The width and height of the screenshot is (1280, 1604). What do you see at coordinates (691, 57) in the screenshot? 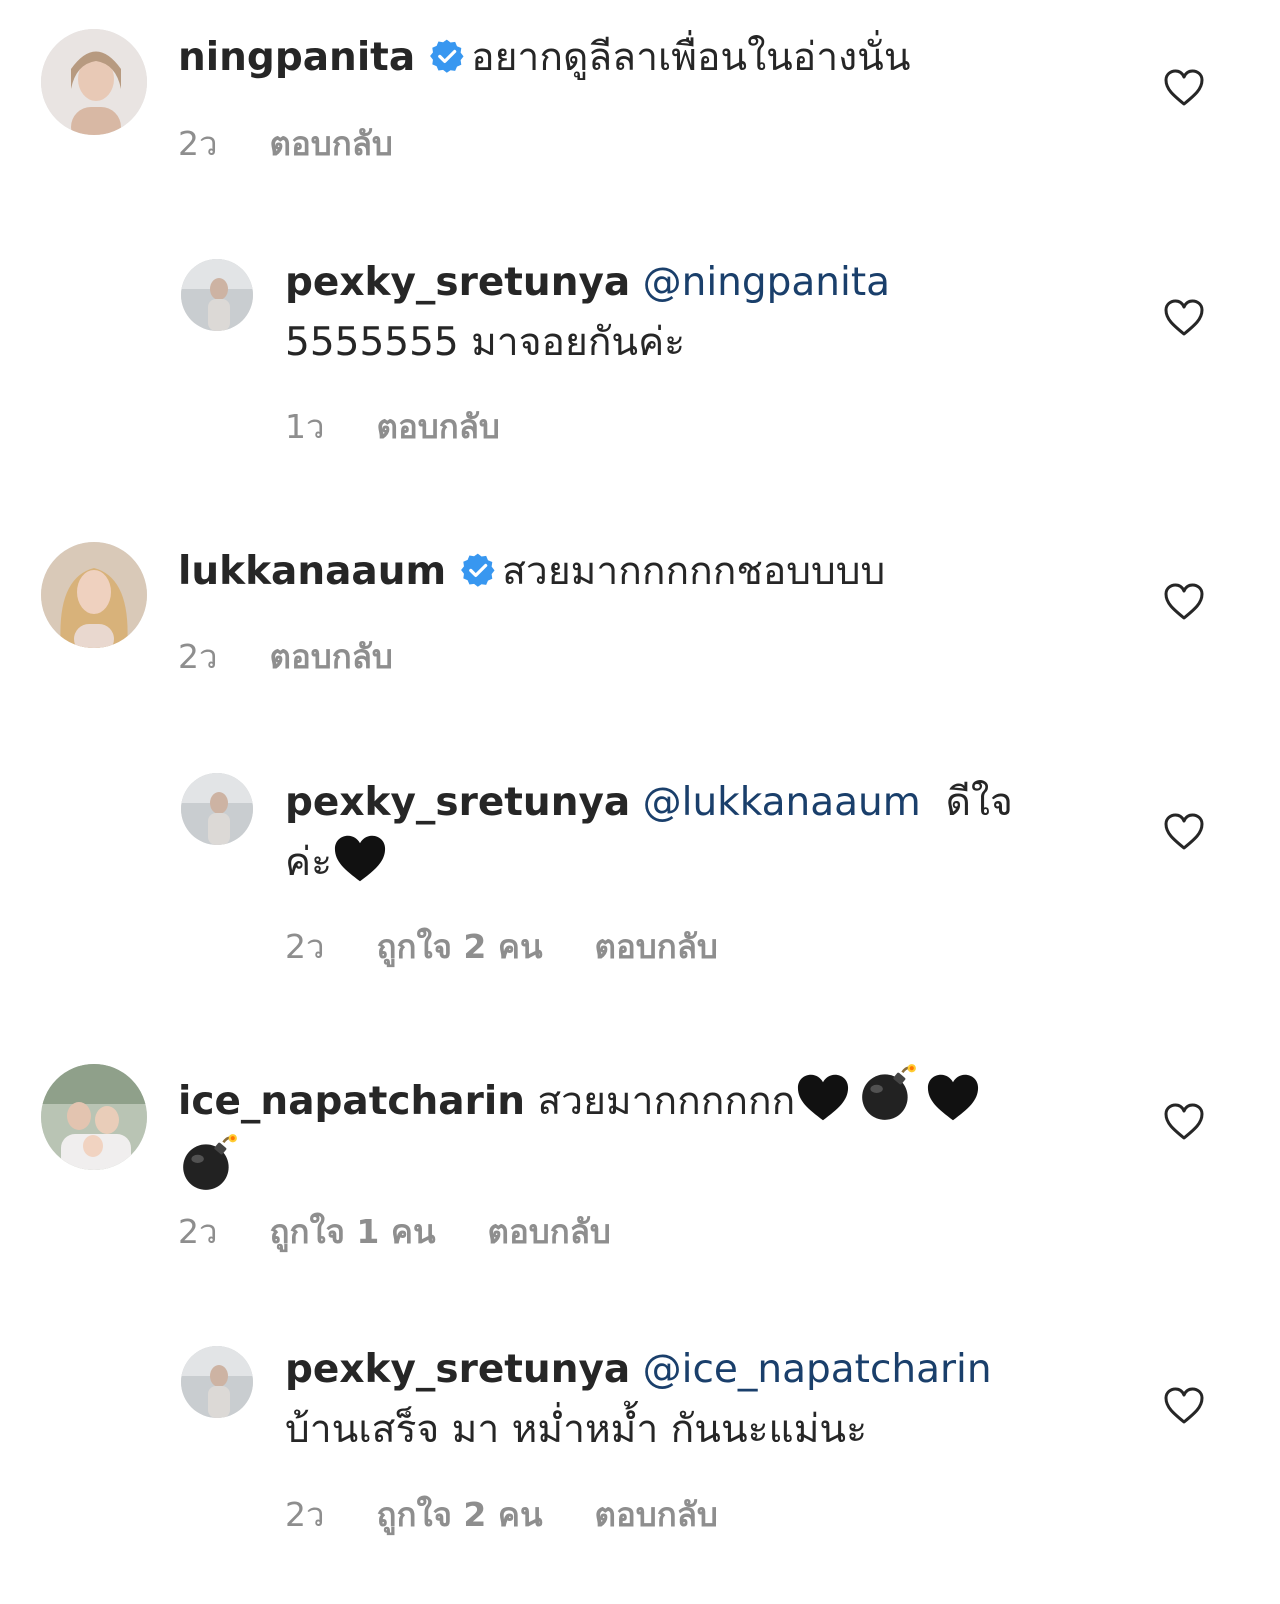
I see `comment-text: อยากดูลีลาเพื่อนในอ่างนั่น` at bounding box center [691, 57].